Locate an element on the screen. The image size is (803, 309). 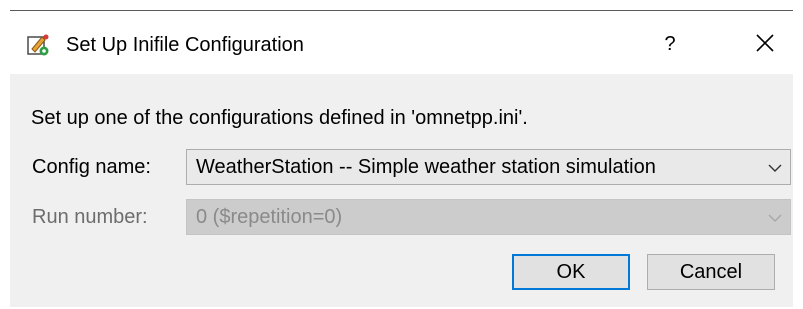
close-button is located at coordinates (765, 44).